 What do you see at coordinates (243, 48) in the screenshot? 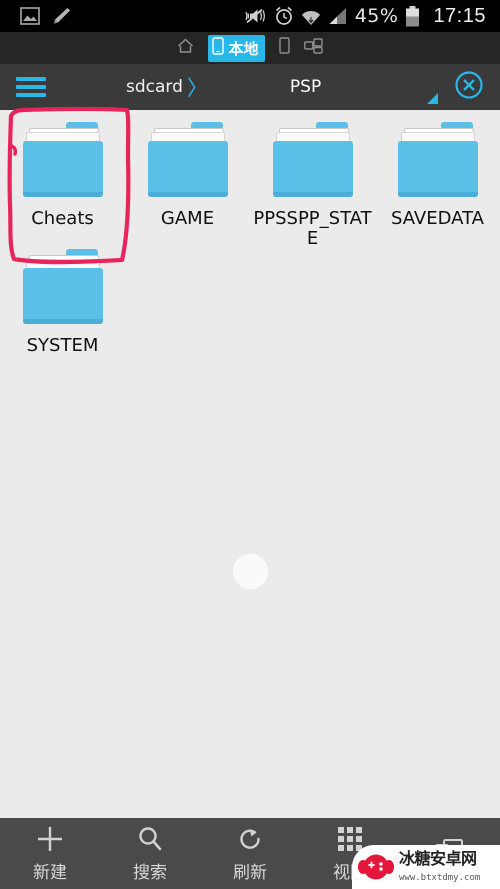
I see `tab-local-label: 本地` at bounding box center [243, 48].